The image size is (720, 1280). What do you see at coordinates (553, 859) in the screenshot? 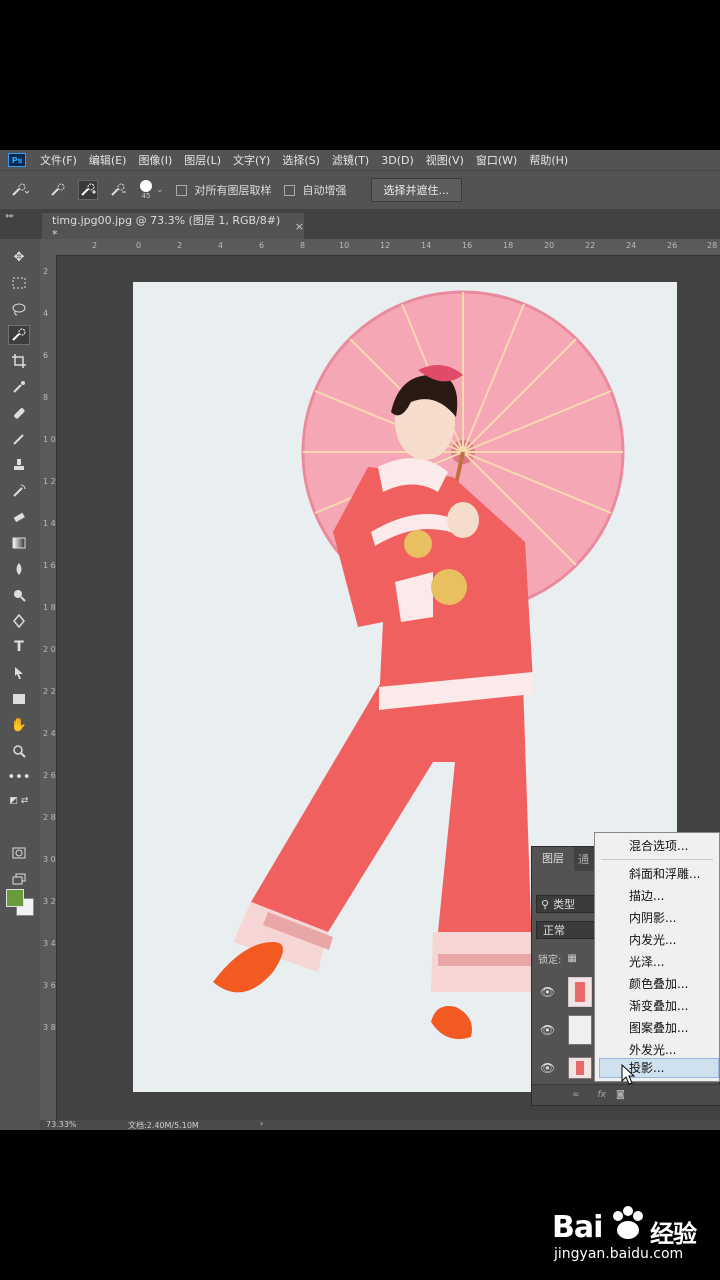
I see `tab-layers: 图层` at bounding box center [553, 859].